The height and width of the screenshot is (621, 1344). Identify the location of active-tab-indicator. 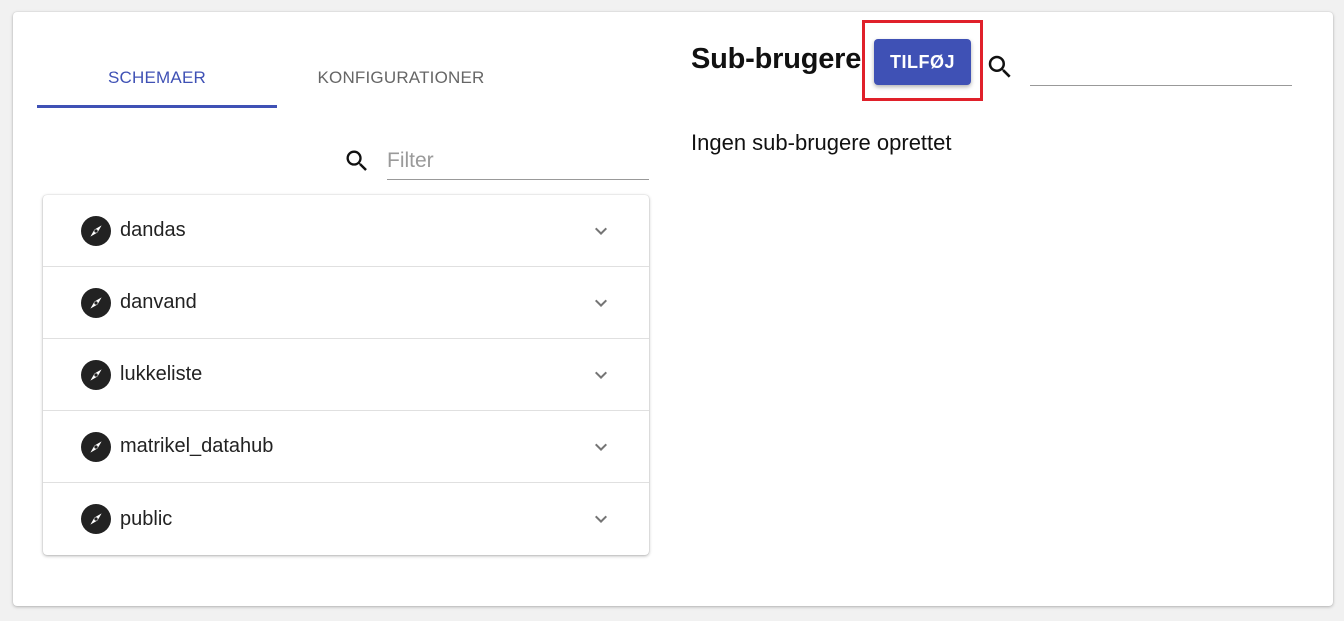
(157, 106).